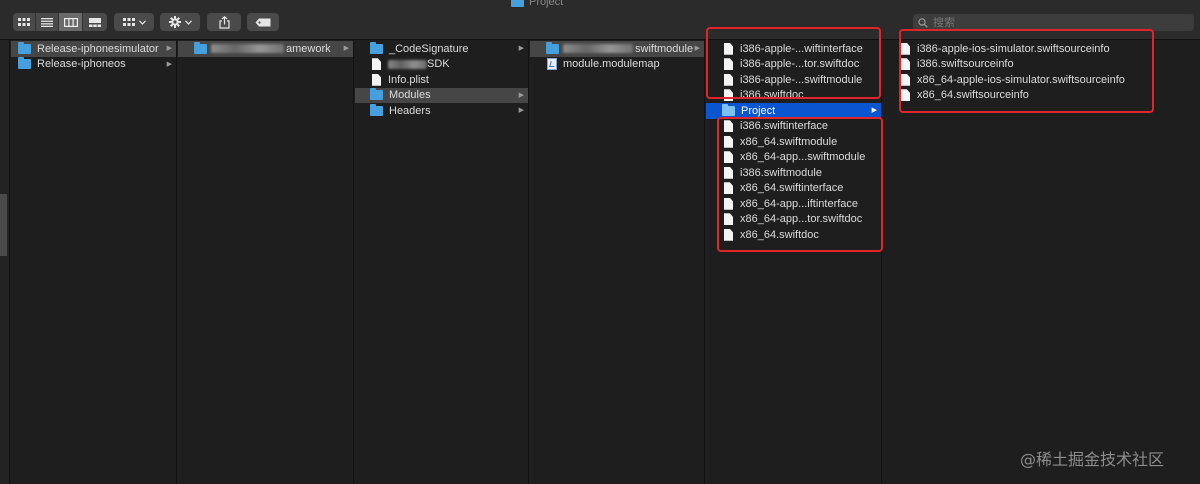  I want to click on list-item: x86_64-app...iftinterface, so click(793, 204).